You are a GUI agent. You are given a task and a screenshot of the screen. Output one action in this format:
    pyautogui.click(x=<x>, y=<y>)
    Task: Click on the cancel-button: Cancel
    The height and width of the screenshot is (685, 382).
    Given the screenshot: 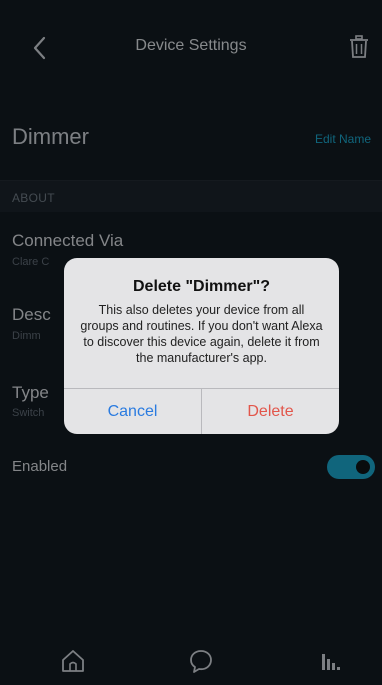 What is the action you would take?
    pyautogui.click(x=132, y=411)
    